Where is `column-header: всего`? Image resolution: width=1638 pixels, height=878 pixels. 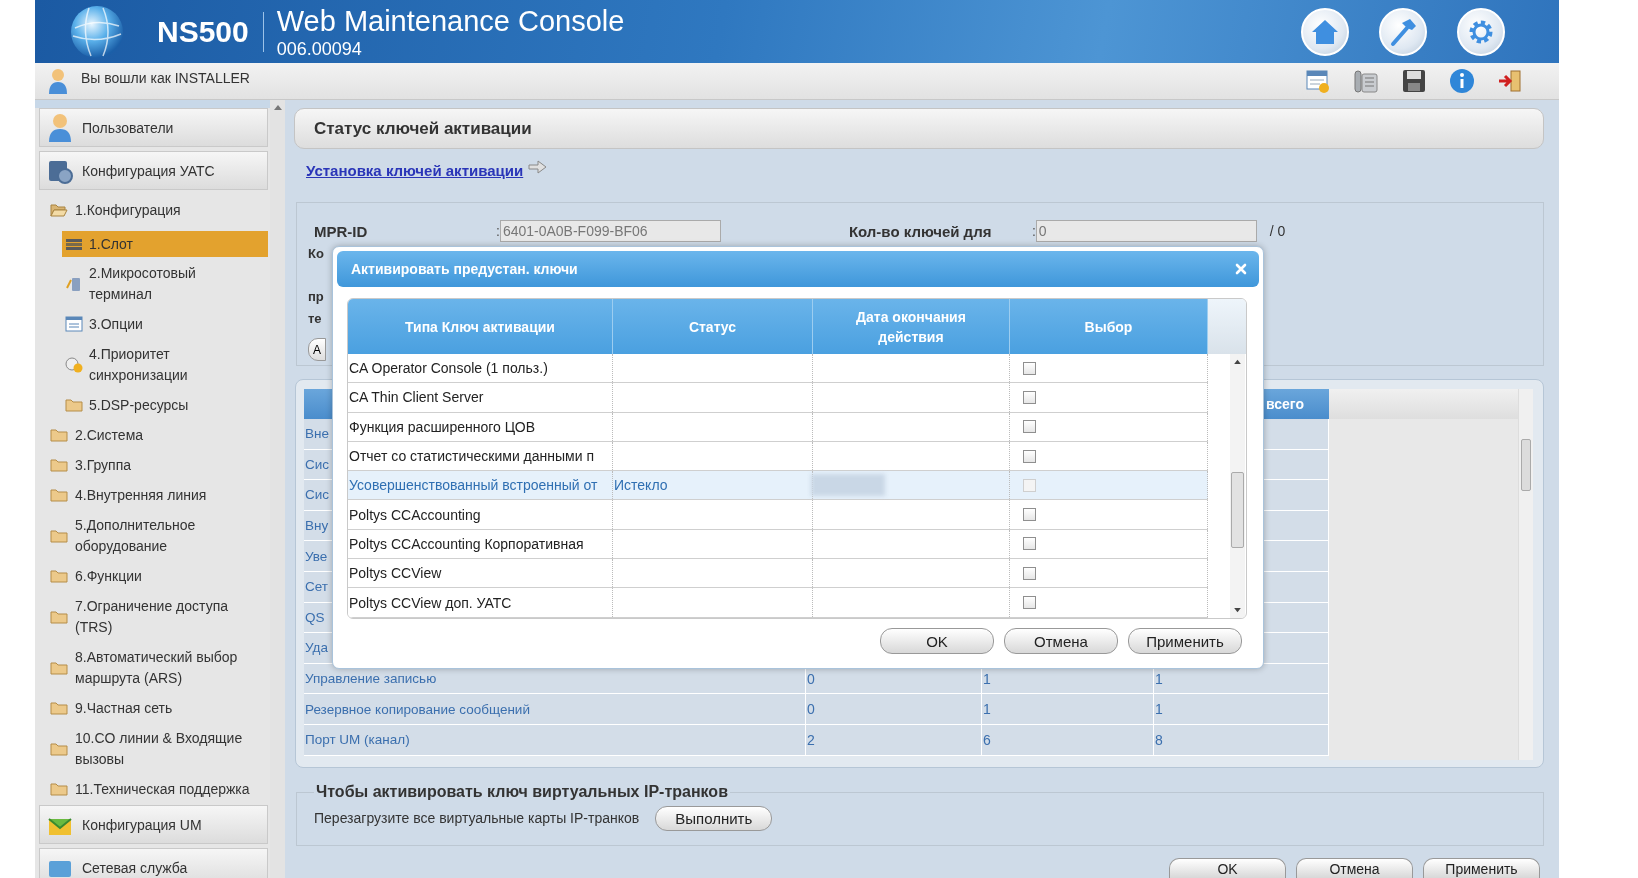 column-header: всего is located at coordinates (1285, 404).